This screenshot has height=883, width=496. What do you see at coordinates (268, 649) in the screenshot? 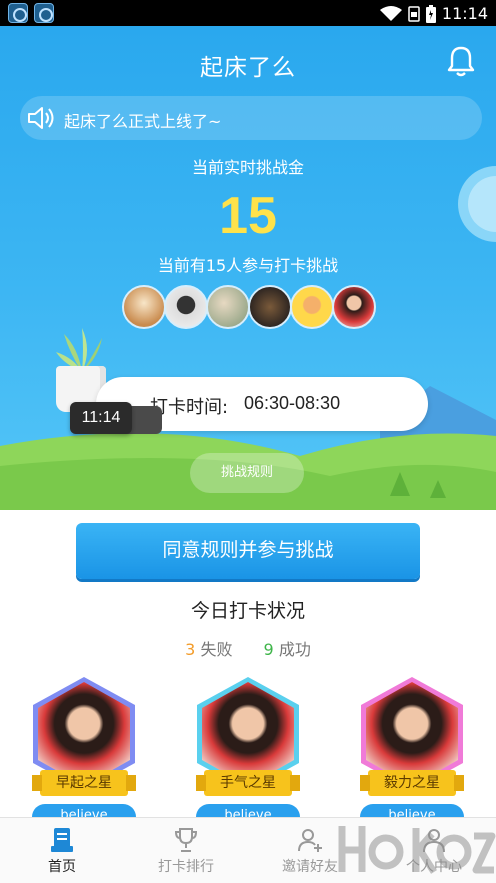
I see `success-count: 9` at bounding box center [268, 649].